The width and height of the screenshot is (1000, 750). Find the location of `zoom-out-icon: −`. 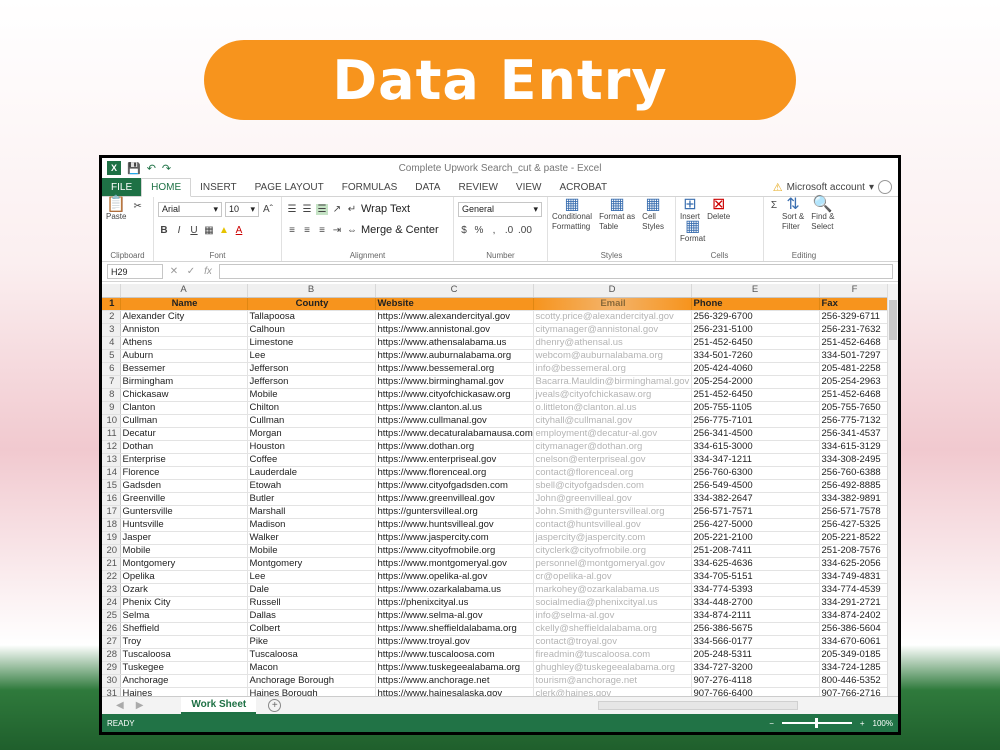

zoom-out-icon: − is located at coordinates (771, 723).